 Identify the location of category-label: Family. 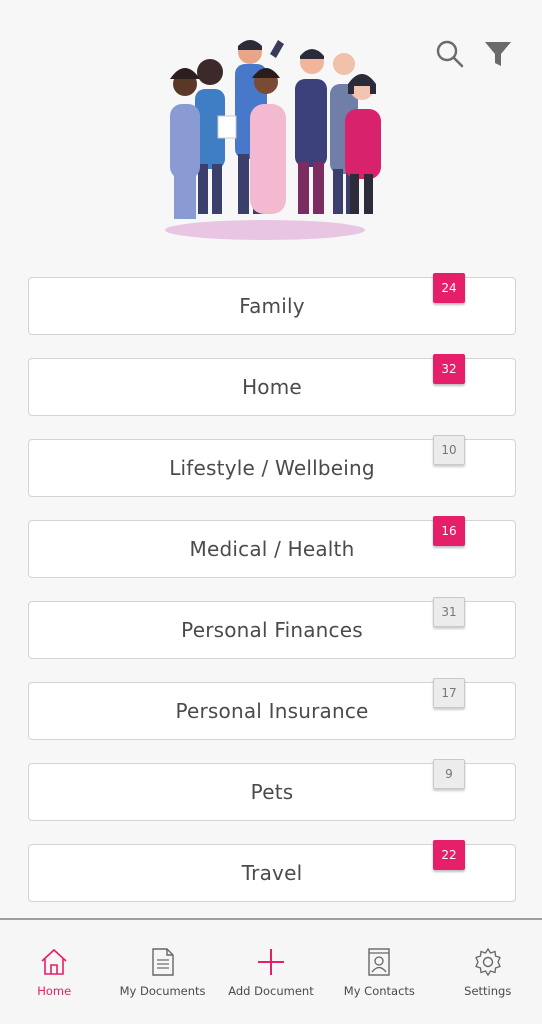
(272, 306).